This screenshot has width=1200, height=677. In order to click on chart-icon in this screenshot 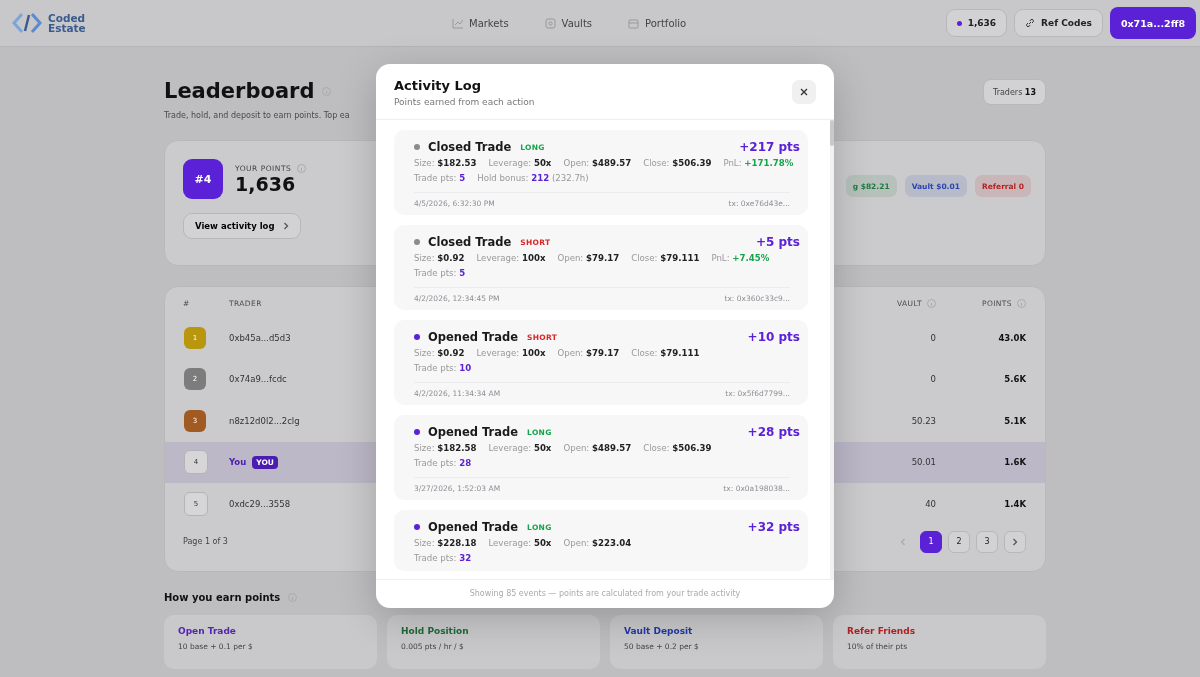, I will do `click(457, 23)`.